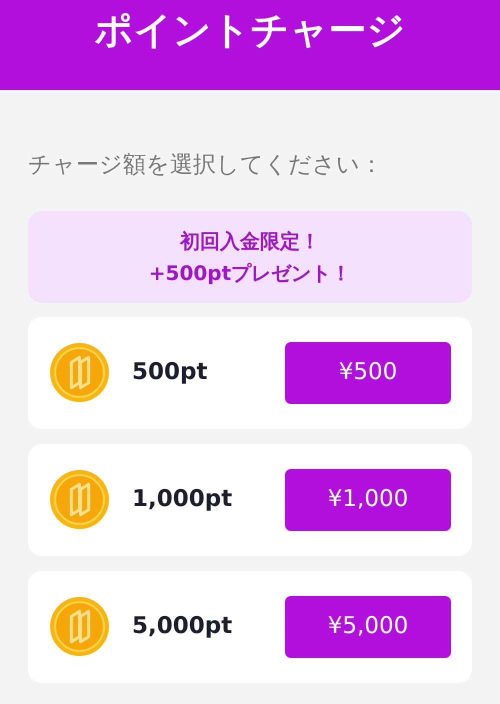  What do you see at coordinates (170, 373) in the screenshot?
I see `points-label: 500pt` at bounding box center [170, 373].